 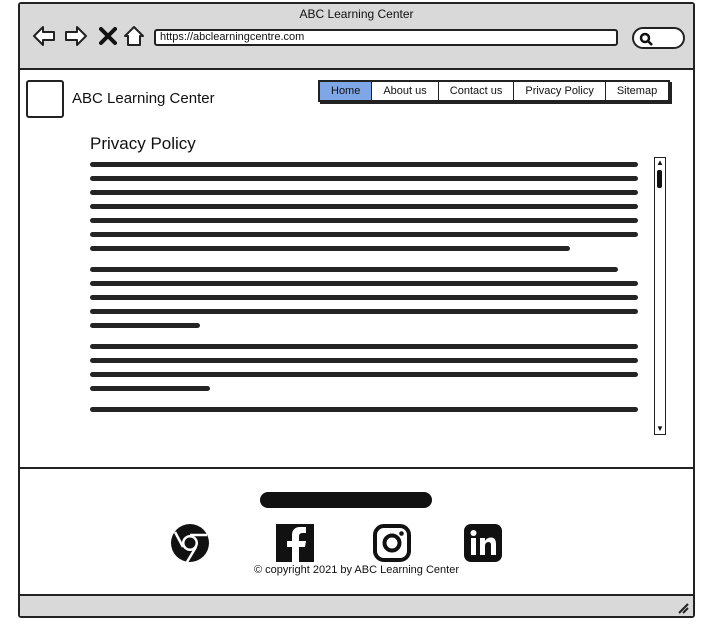 I want to click on browser-statusbar, so click(x=356, y=605).